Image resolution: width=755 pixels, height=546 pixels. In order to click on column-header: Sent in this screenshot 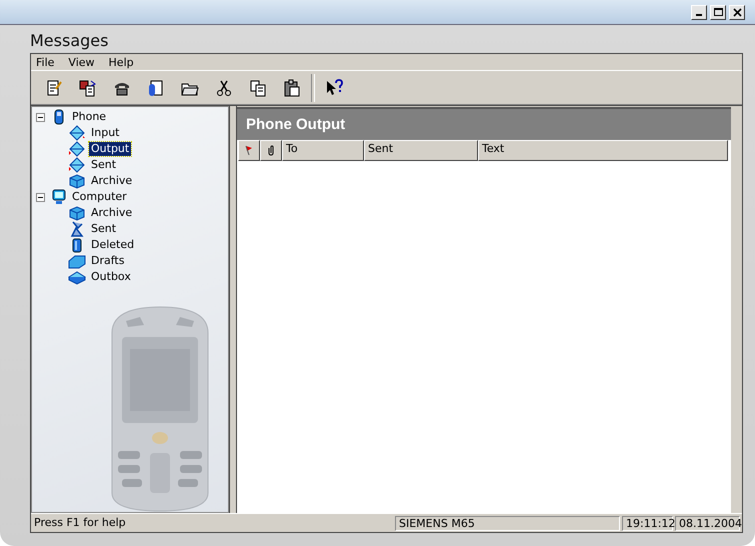, I will do `click(421, 150)`.